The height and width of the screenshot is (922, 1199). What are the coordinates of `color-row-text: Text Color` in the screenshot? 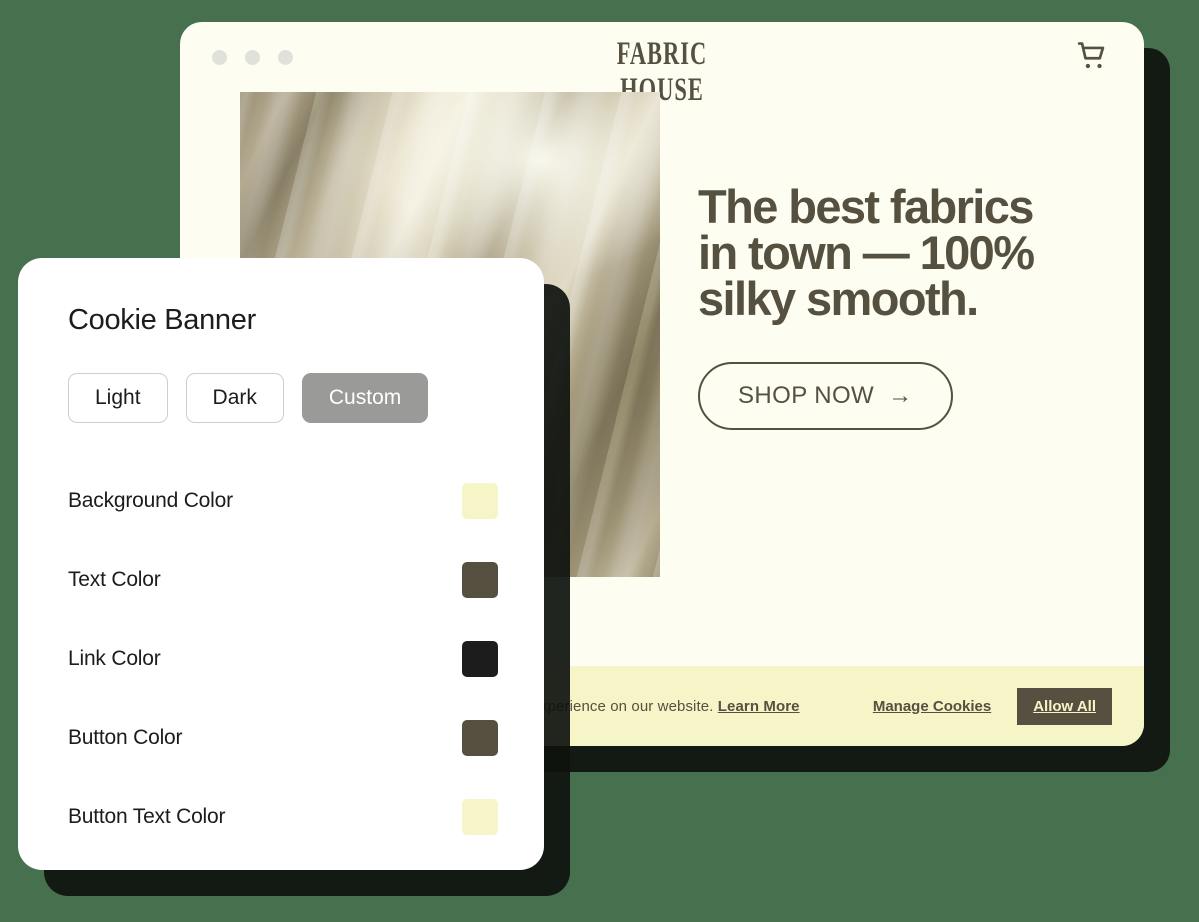 It's located at (283, 579).